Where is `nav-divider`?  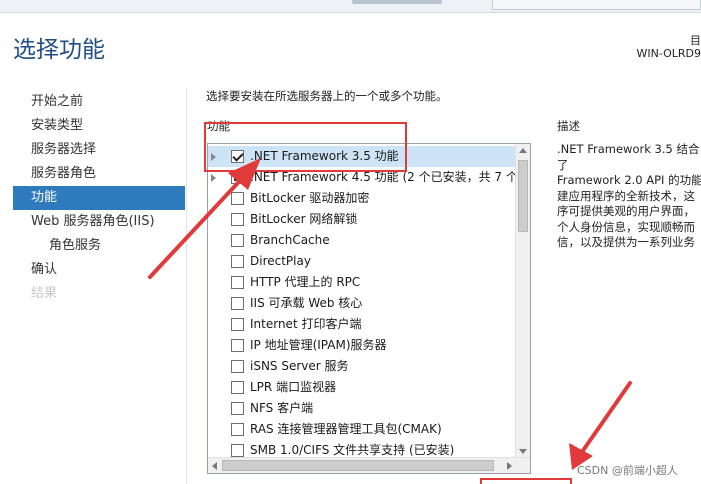 nav-divider is located at coordinates (186, 286).